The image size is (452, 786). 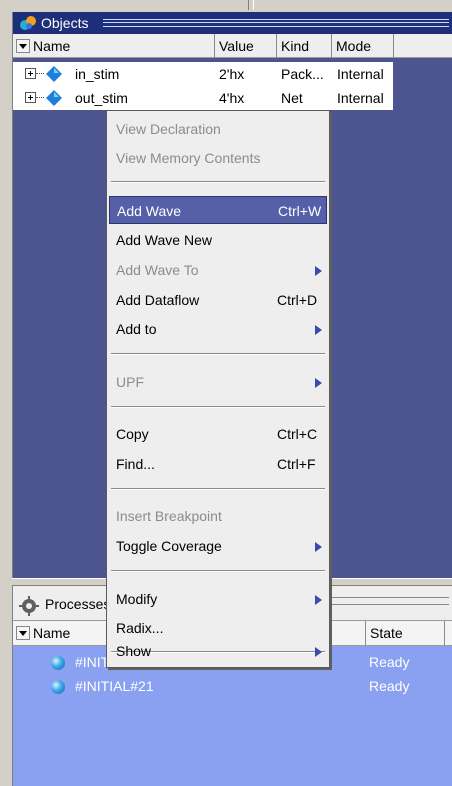 I want to click on menu-item-add-wave-to: Add Wave To, so click(x=218, y=270).